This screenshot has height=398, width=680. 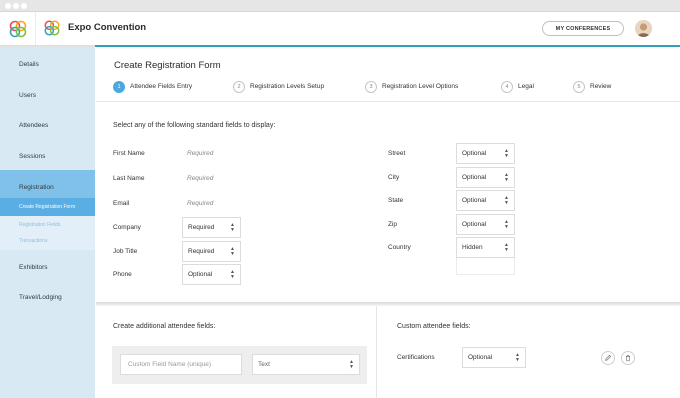 I want to click on app-logo, so click(x=18, y=28).